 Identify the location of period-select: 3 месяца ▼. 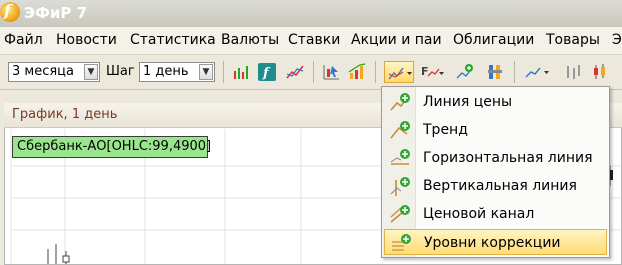
(54, 72).